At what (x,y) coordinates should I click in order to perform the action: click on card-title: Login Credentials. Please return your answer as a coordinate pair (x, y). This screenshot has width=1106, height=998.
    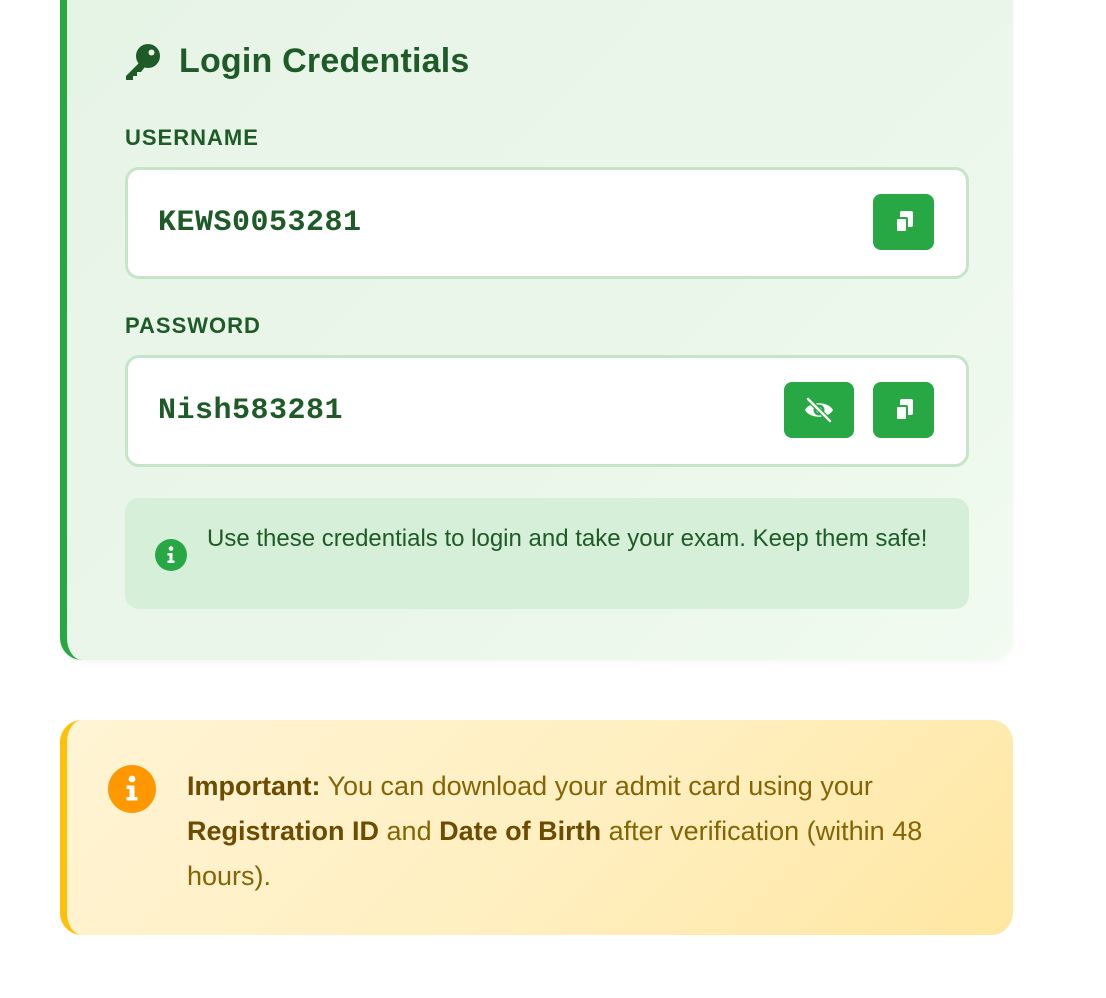
    Looking at the image, I should click on (324, 61).